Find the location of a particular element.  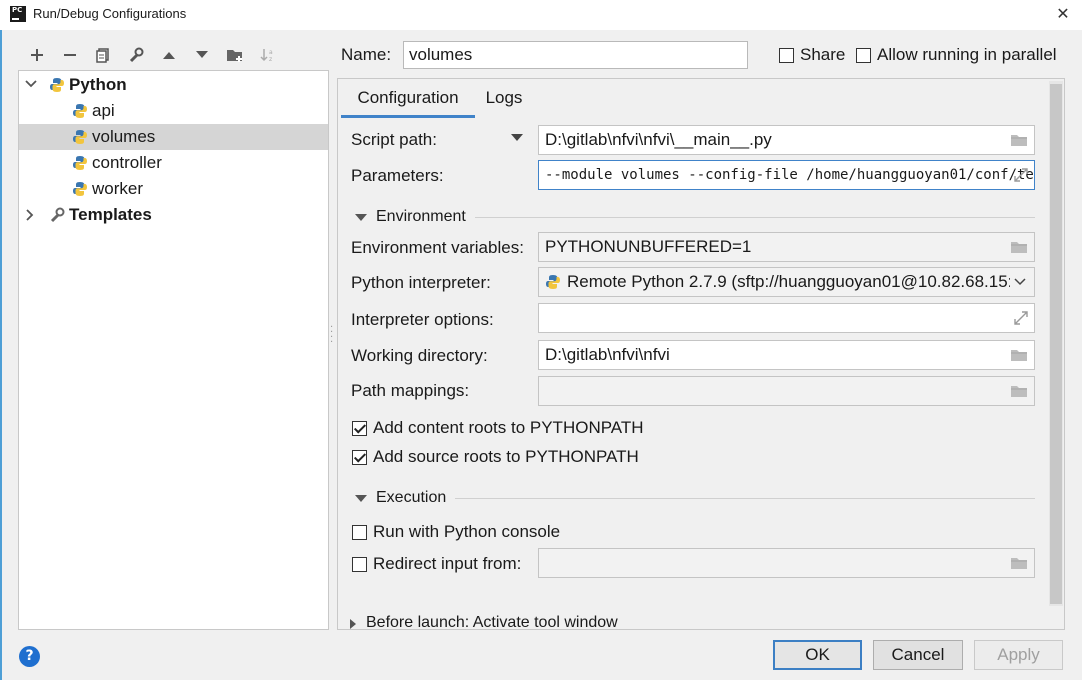

help-icon: ? is located at coordinates (29, 656).